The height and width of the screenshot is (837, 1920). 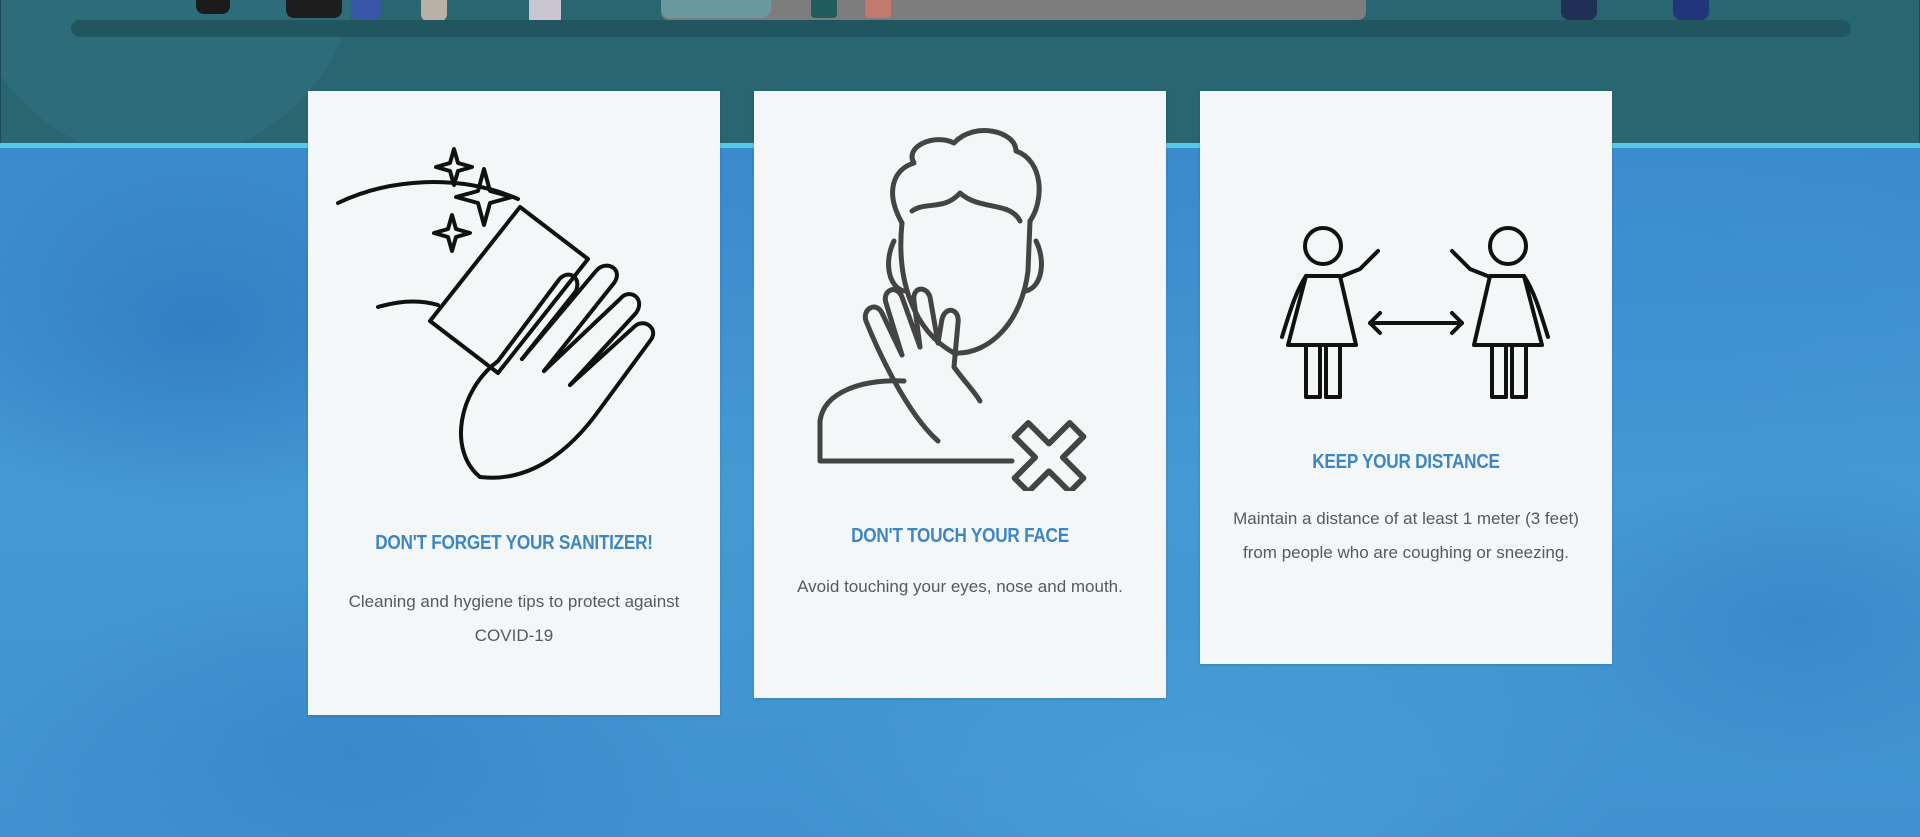 What do you see at coordinates (514, 286) in the screenshot?
I see `sanitizer-hand-icon` at bounding box center [514, 286].